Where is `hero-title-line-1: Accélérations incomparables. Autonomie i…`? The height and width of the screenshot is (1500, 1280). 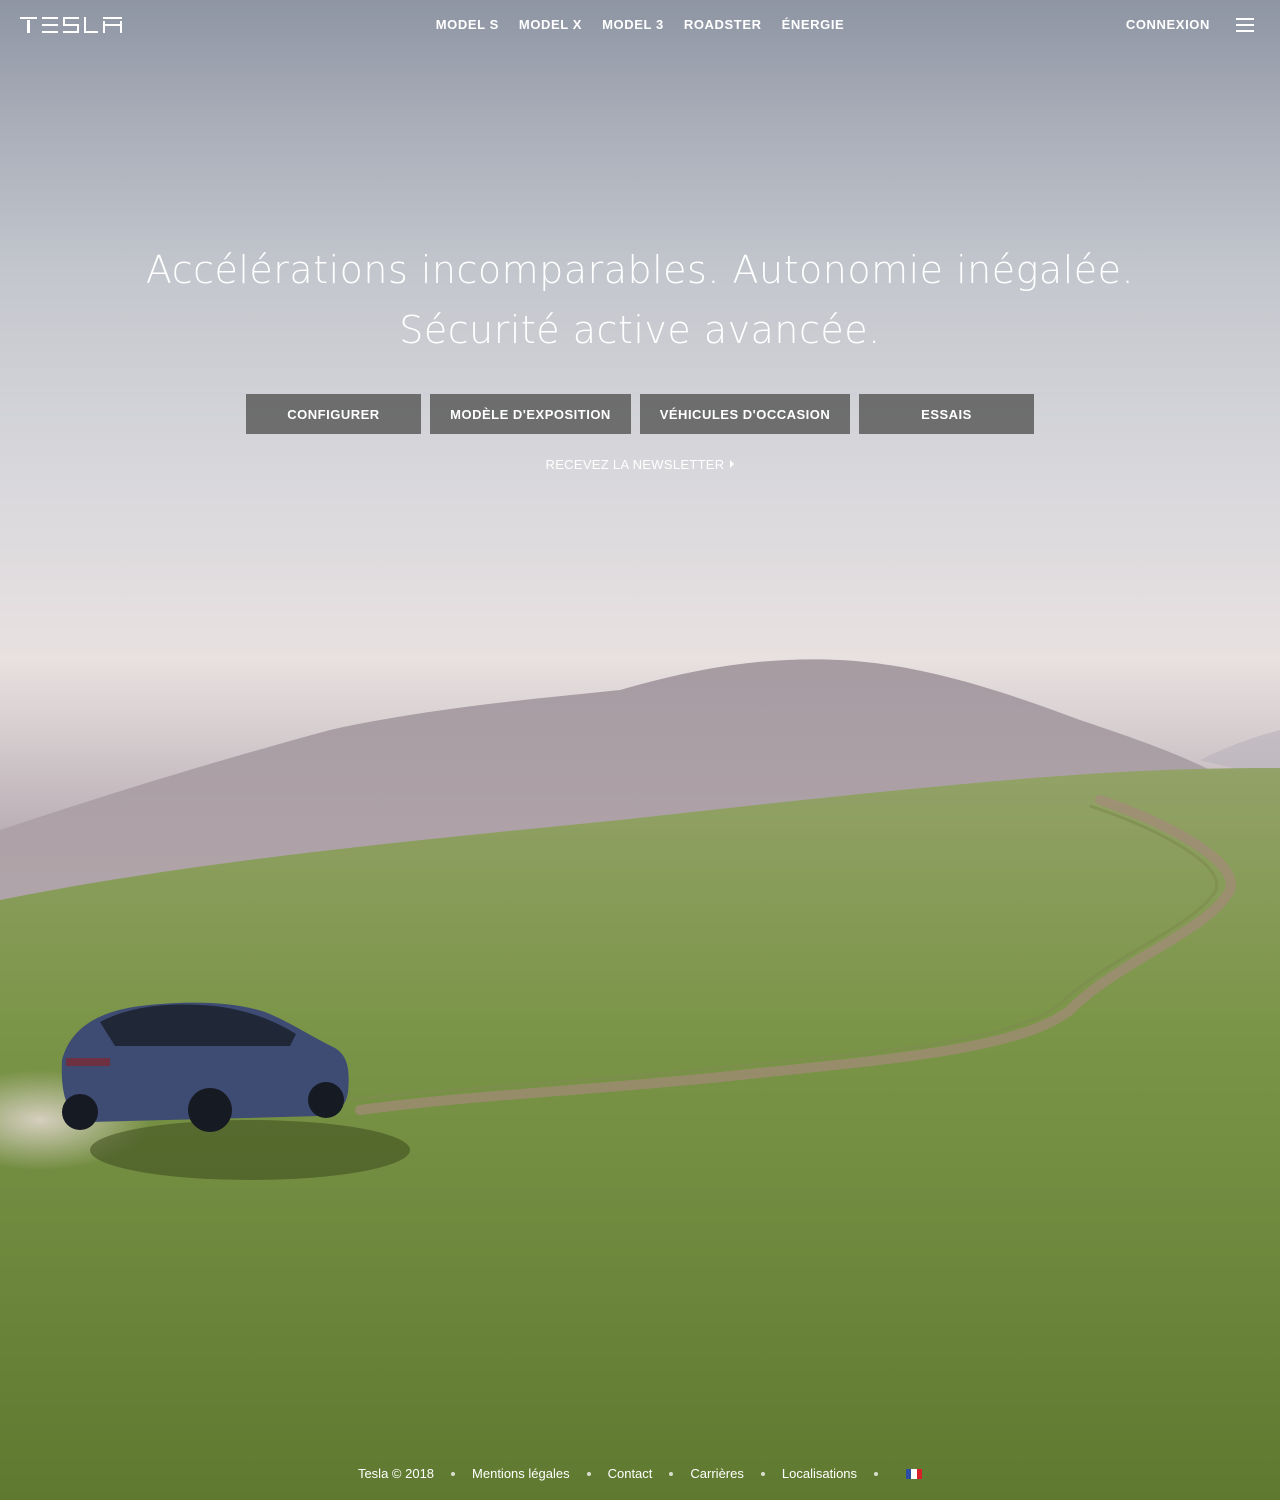 hero-title-line-1: Accélérations incomparables. Autonomie i… is located at coordinates (640, 270).